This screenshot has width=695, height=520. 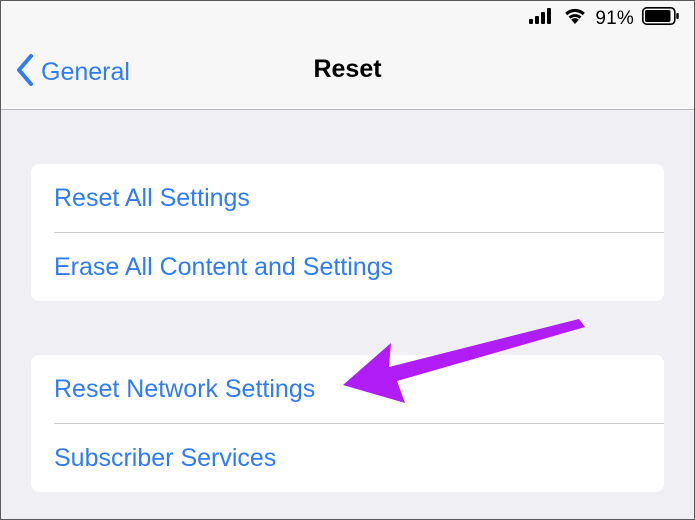 What do you see at coordinates (661, 18) in the screenshot?
I see `battery-icon` at bounding box center [661, 18].